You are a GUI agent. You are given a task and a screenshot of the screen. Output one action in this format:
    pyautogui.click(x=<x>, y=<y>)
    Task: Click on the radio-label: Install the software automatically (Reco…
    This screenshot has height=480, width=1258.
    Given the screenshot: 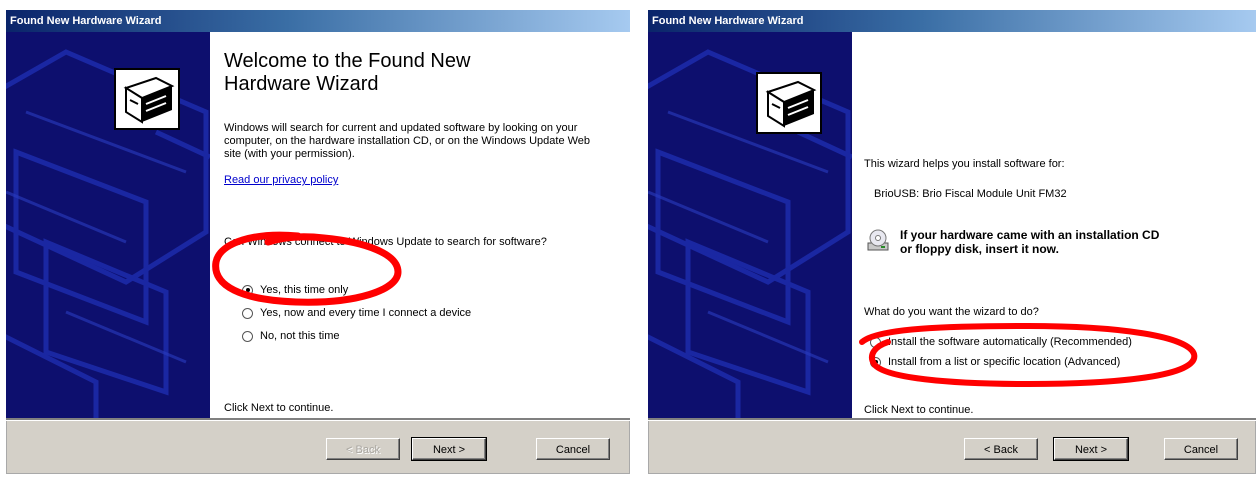 What is the action you would take?
    pyautogui.click(x=1010, y=342)
    